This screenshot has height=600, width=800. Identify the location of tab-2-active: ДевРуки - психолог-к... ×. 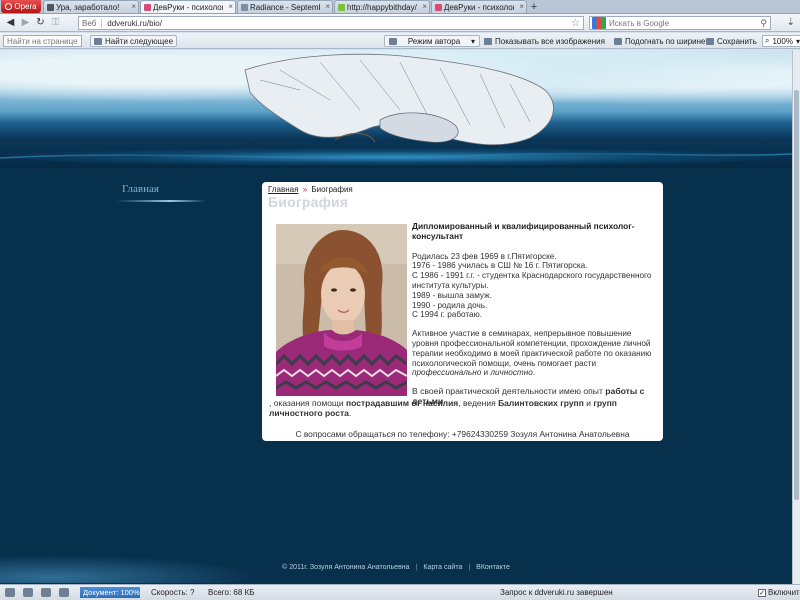
(188, 6).